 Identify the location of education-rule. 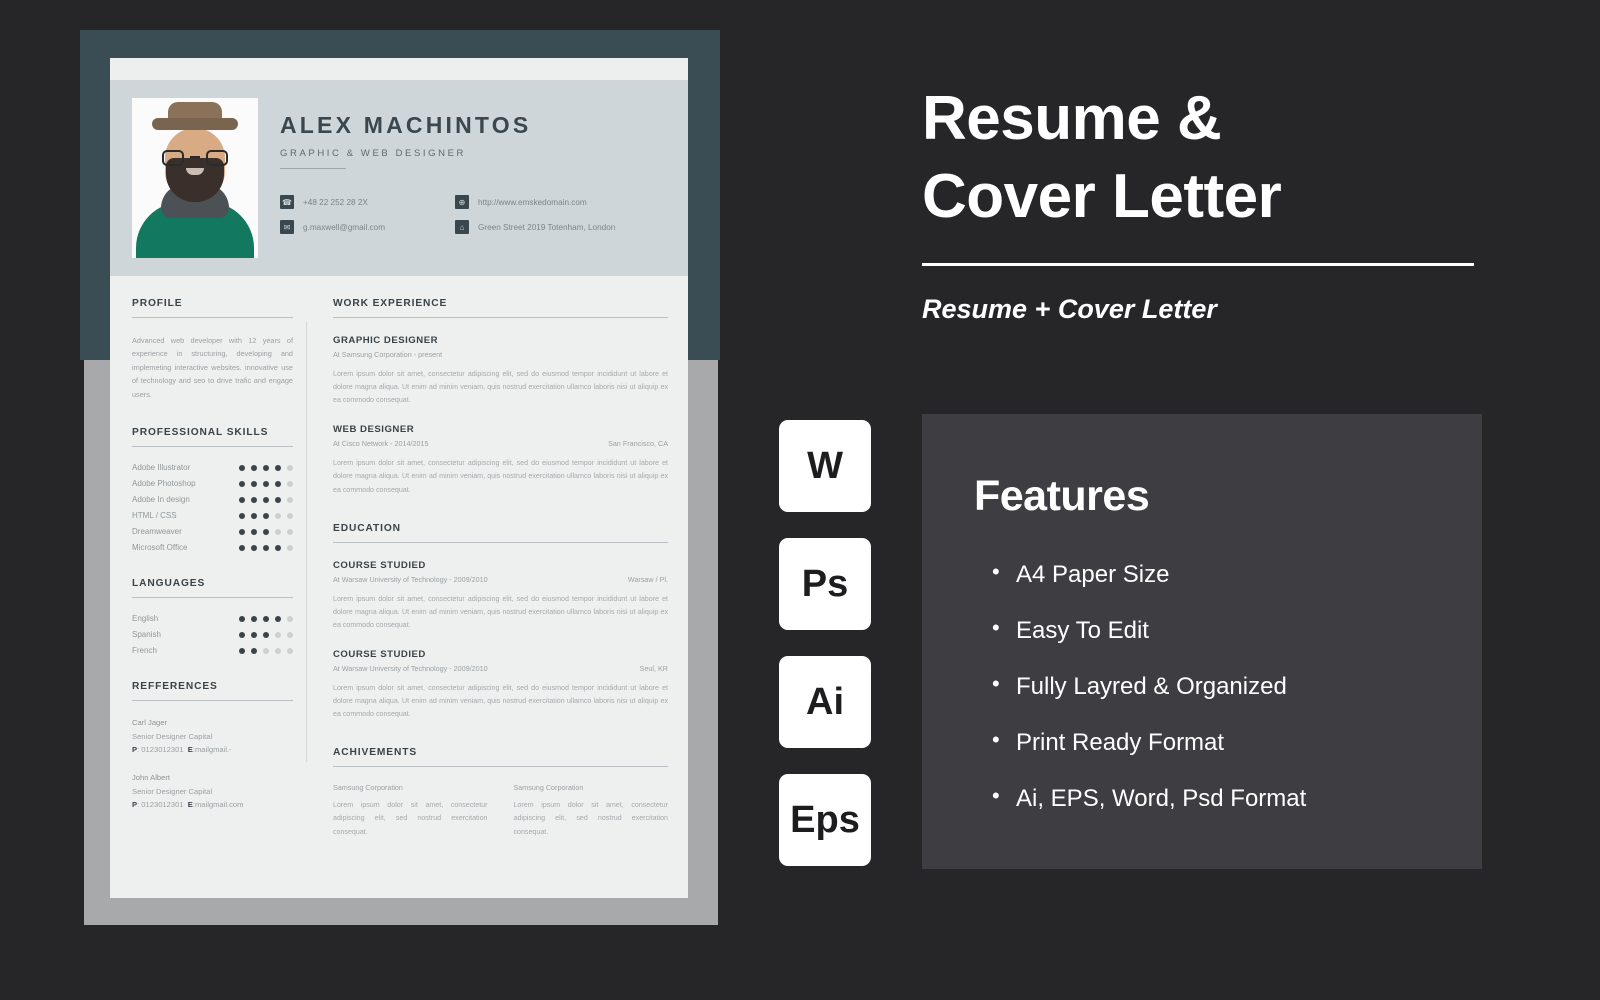
(500, 542).